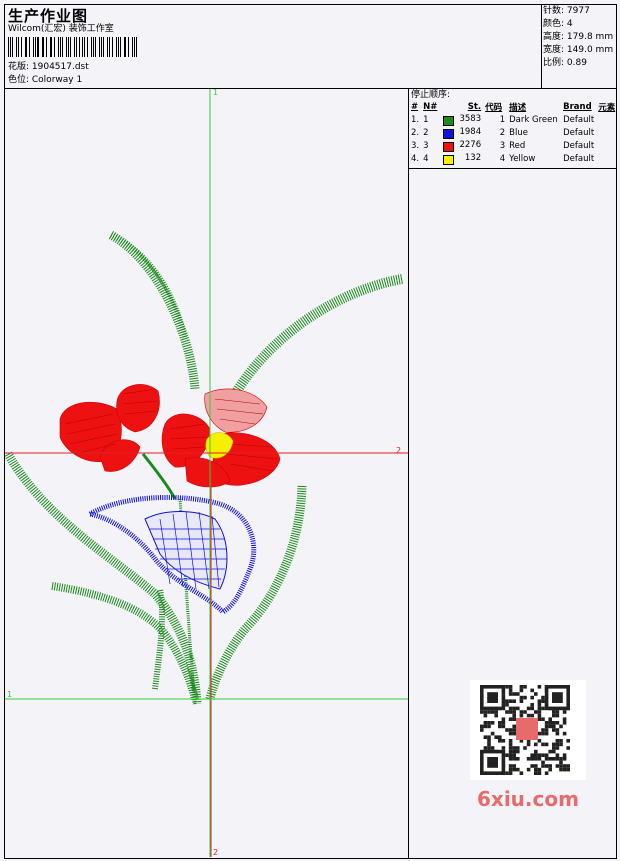  Describe the element at coordinates (45, 80) in the screenshot. I see `colorway-name: 色位: Colorway 1` at that location.